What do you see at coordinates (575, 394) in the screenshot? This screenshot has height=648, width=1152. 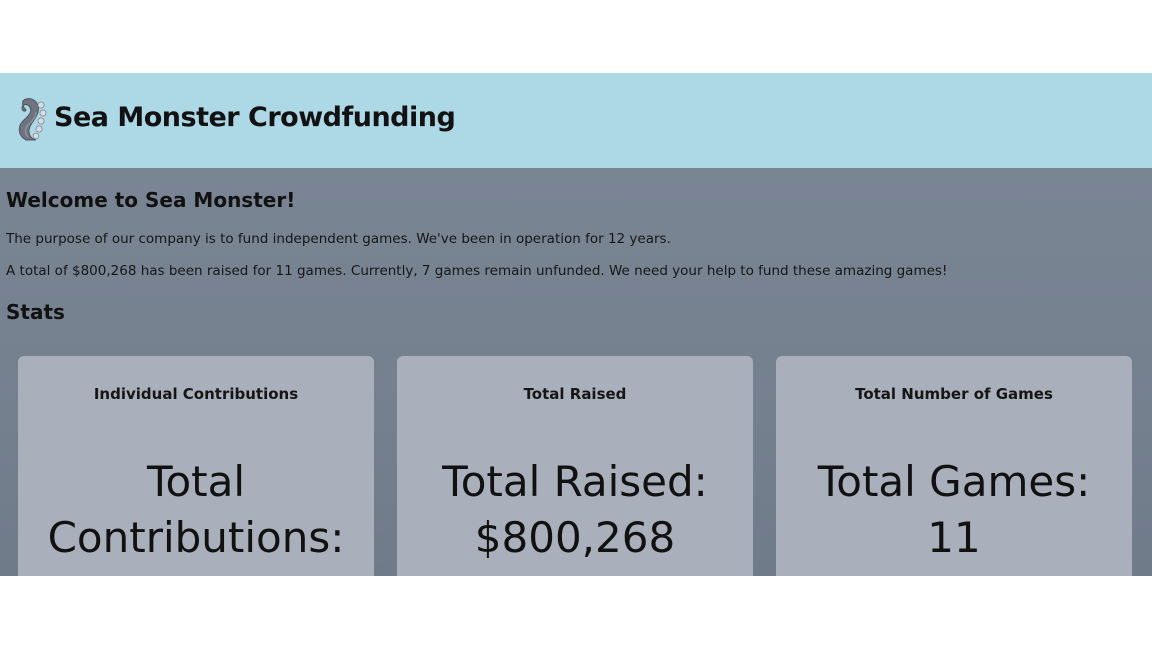 I see `stat-card-heading: Total Raised` at bounding box center [575, 394].